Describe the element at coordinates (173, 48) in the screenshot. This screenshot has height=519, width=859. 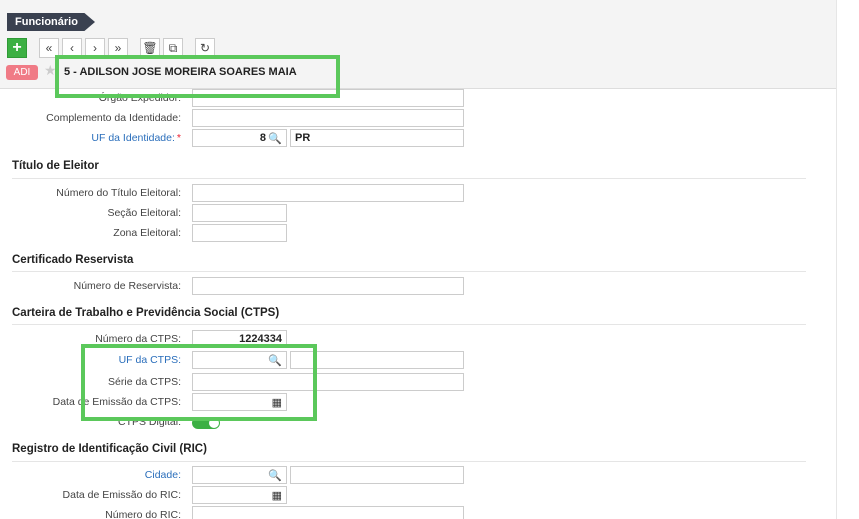
I see `copy-button: ⧉` at that location.